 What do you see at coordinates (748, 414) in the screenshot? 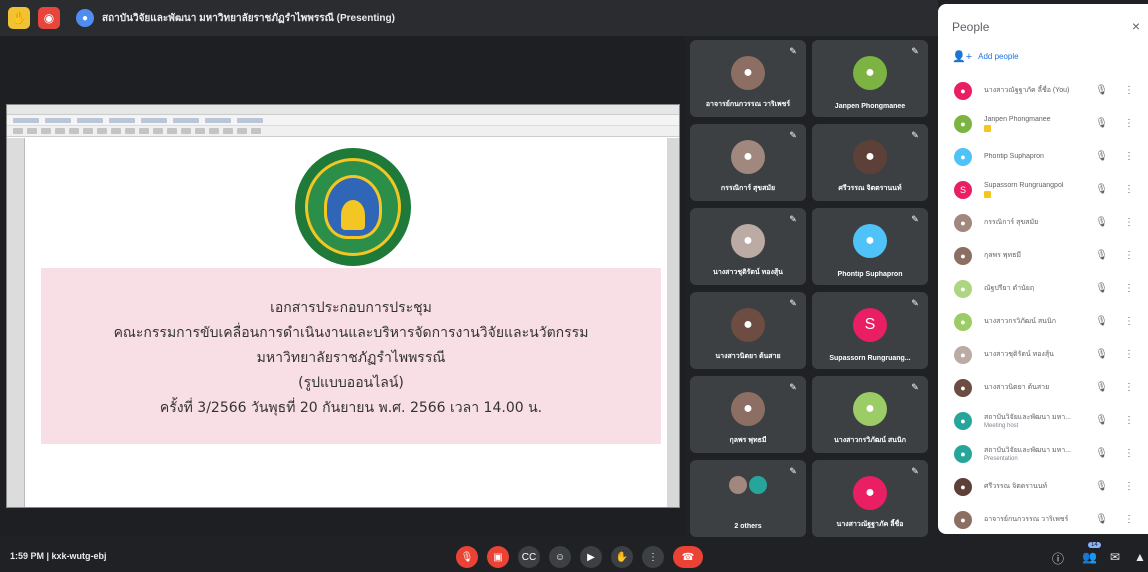
I see `participant-tile: ✎ ● กุลพร พุทธมี` at bounding box center [748, 414].